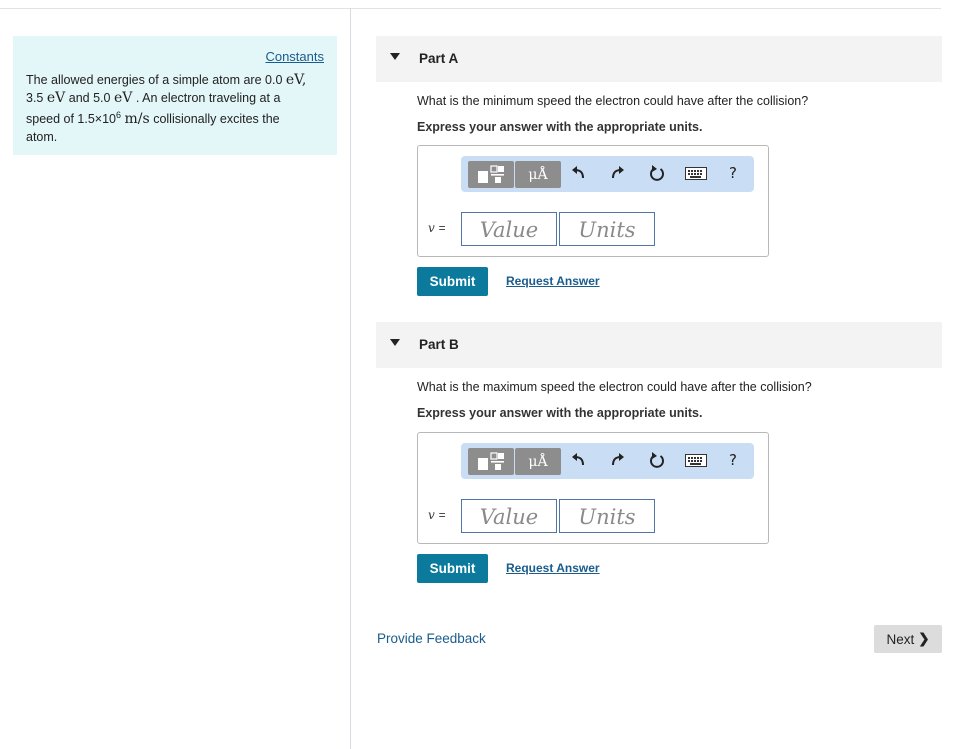 This screenshot has width=956, height=749. What do you see at coordinates (439, 58) in the screenshot?
I see `part-a-title: Part A` at bounding box center [439, 58].